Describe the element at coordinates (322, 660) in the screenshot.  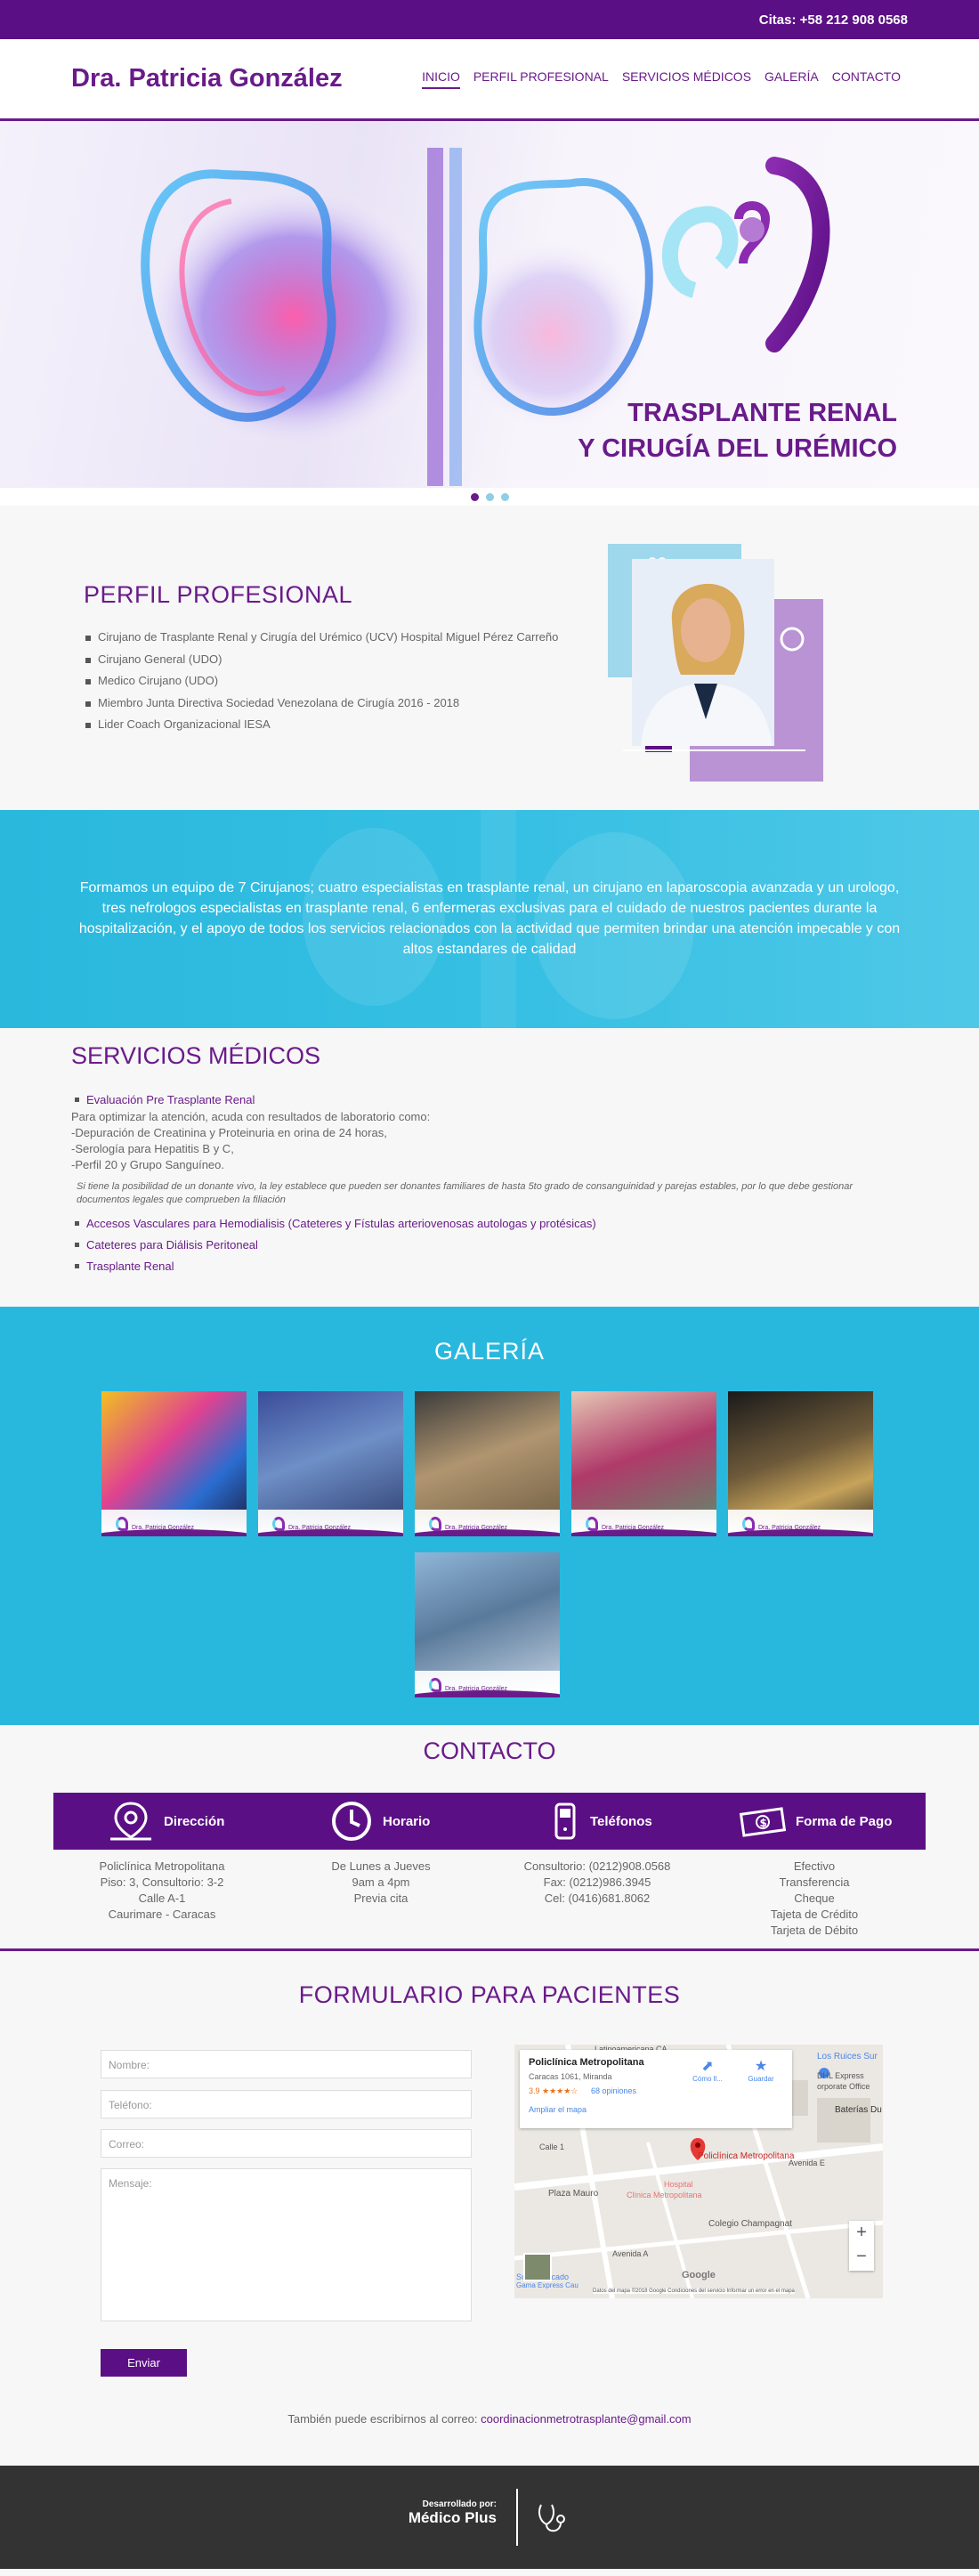
I see `perfil-item: Cirujano General (UDO)` at that location.